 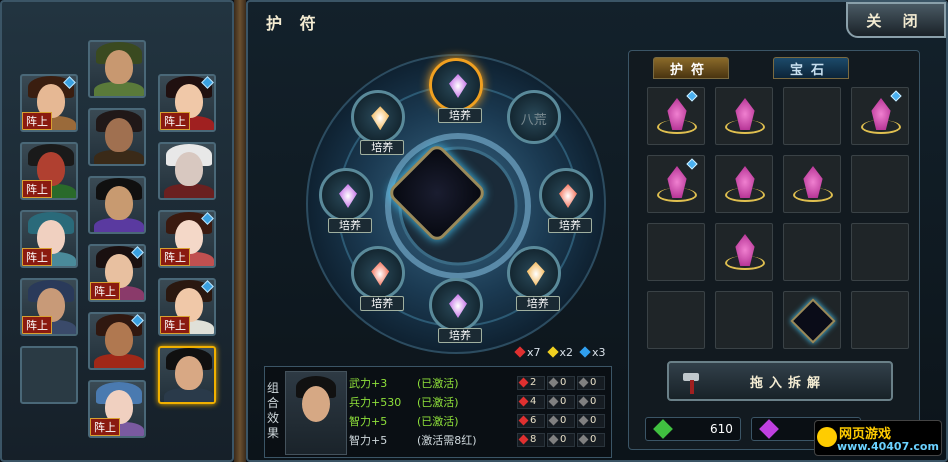 What do you see at coordinates (787, 383) in the screenshot?
I see `disassemble-label: 拖入拆解` at bounding box center [787, 383].